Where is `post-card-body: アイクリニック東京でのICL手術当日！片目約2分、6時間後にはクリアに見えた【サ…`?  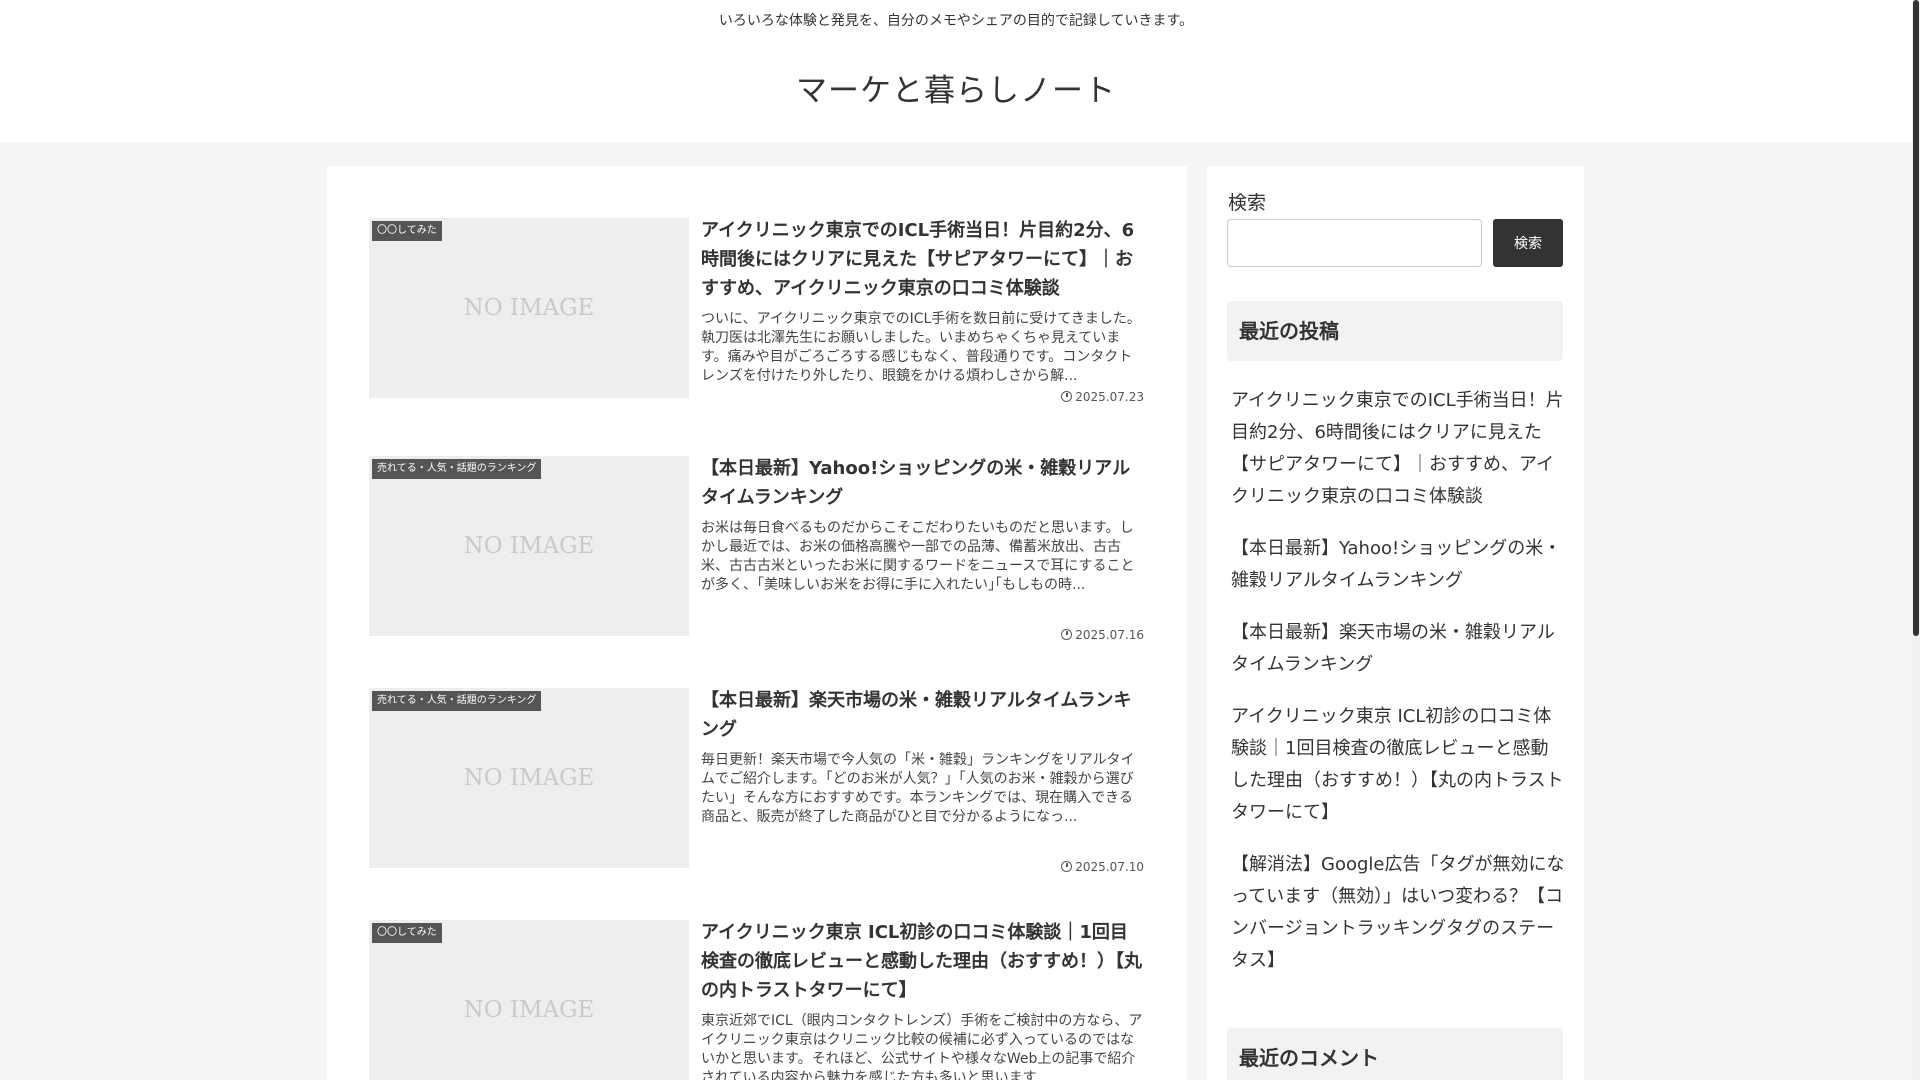
post-card-body: アイクリニック東京でのICL手術当日！片目約2分、6時間後にはクリアに見えた【サ… is located at coordinates (922, 310).